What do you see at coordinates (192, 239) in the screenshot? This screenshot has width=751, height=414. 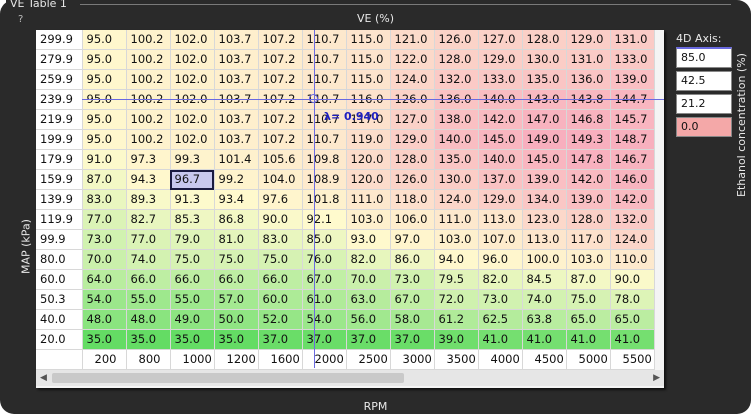 I see `ve-cell: 79.0` at bounding box center [192, 239].